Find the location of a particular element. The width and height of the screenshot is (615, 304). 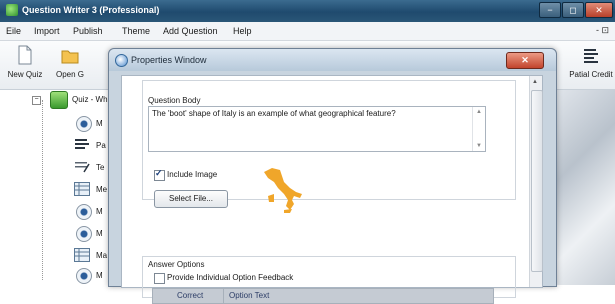

dialog-title-bar: Properties Window ✕ is located at coordinates (332, 60).